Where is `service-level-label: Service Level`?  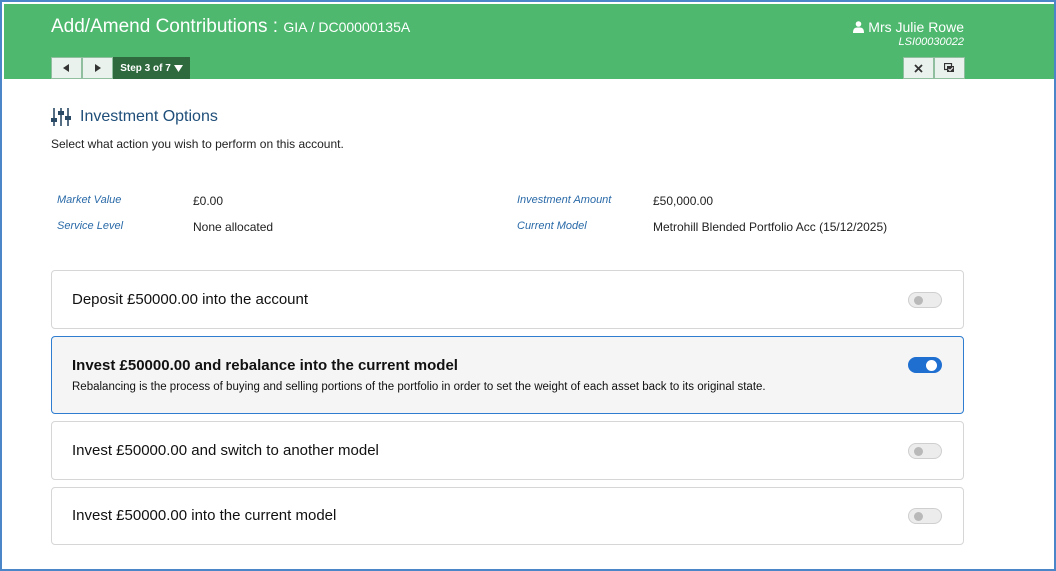 service-level-label: Service Level is located at coordinates (90, 226).